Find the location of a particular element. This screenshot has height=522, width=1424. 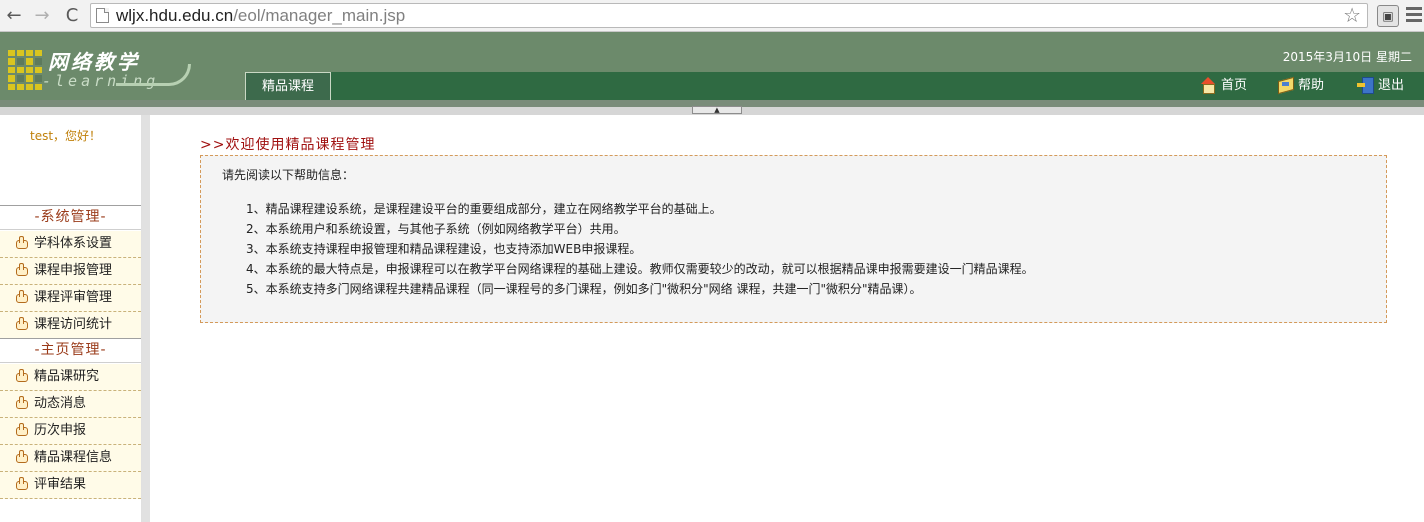

sidebar-item-review-mgmt: 课程评审管理 is located at coordinates (70, 298).